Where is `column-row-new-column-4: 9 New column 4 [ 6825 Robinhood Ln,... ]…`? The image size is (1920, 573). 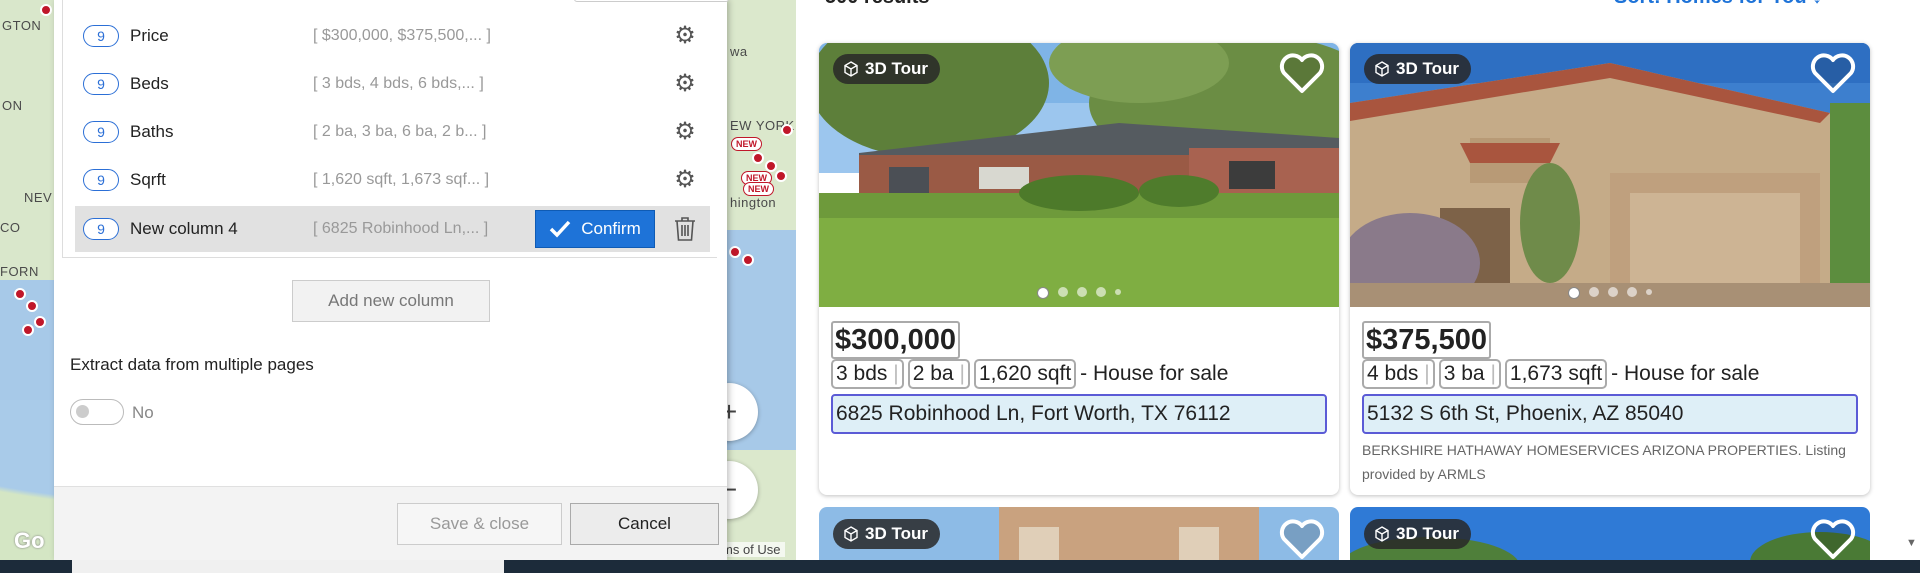
column-row-new-column-4: 9 New column 4 [ 6825 Robinhood Ln,... ]… is located at coordinates (392, 229).